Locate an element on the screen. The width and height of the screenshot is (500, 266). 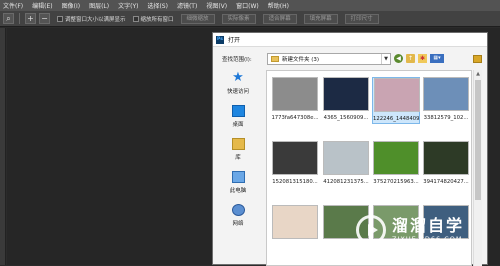
checkbox-label: 调整窗口大小以满屏显示 is located at coordinates (95, 19).